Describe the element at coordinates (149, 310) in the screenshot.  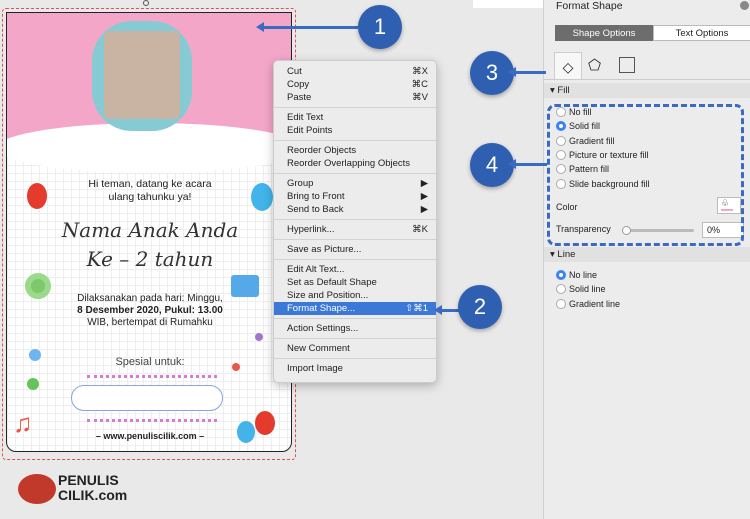
I see `details-line-2: 8 Desember 2020, Pukul: 13.00` at that location.